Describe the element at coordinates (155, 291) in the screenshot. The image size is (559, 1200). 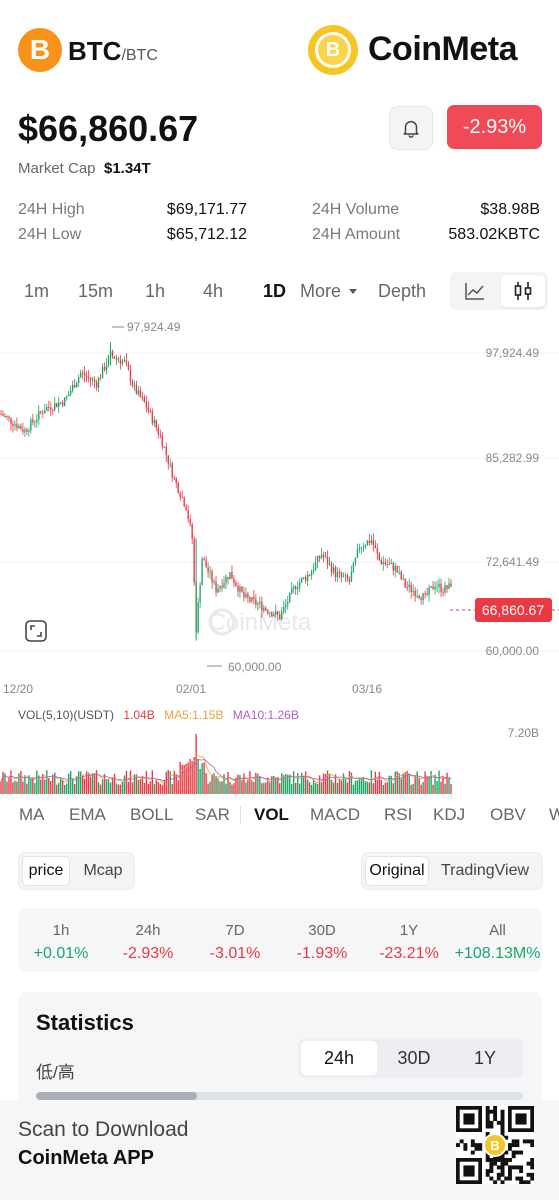
I see `timeframe-1h: 1h` at that location.